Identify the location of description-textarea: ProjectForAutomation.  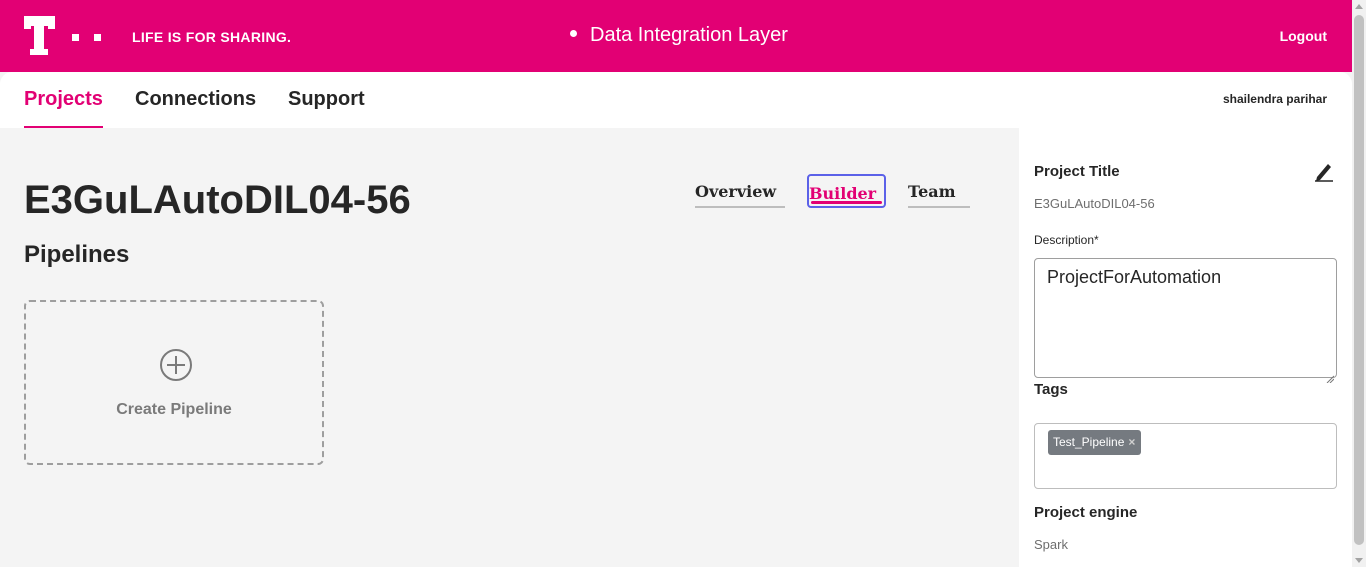
(1185, 321).